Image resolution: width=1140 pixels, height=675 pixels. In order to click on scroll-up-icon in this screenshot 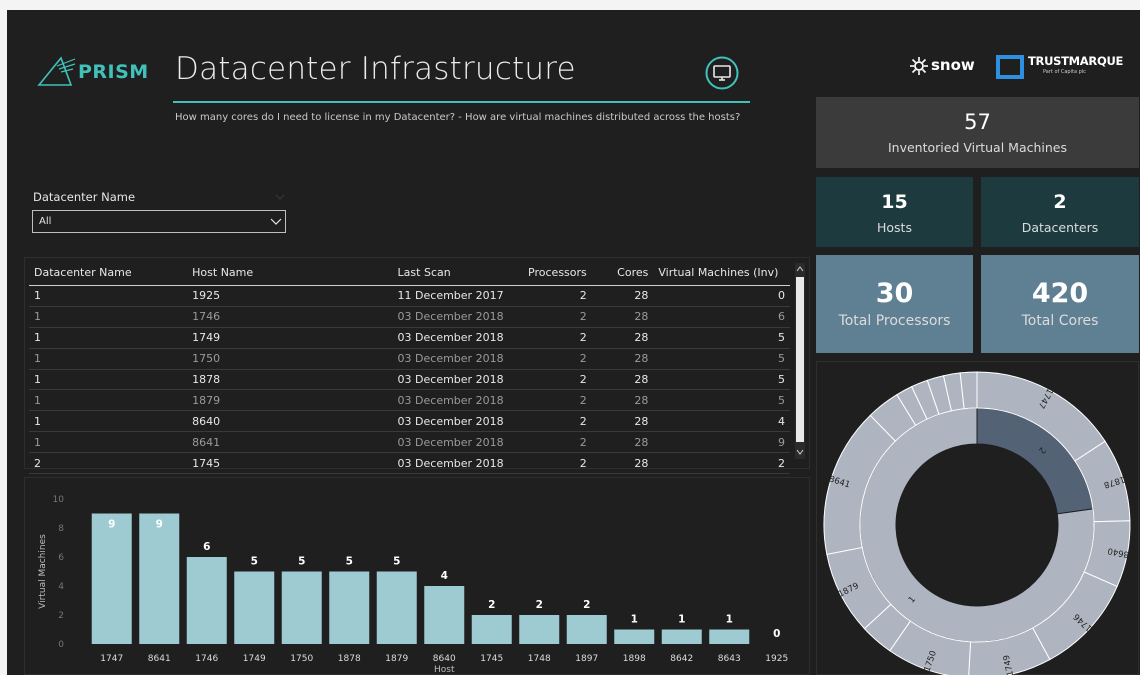, I will do `click(800, 269)`.